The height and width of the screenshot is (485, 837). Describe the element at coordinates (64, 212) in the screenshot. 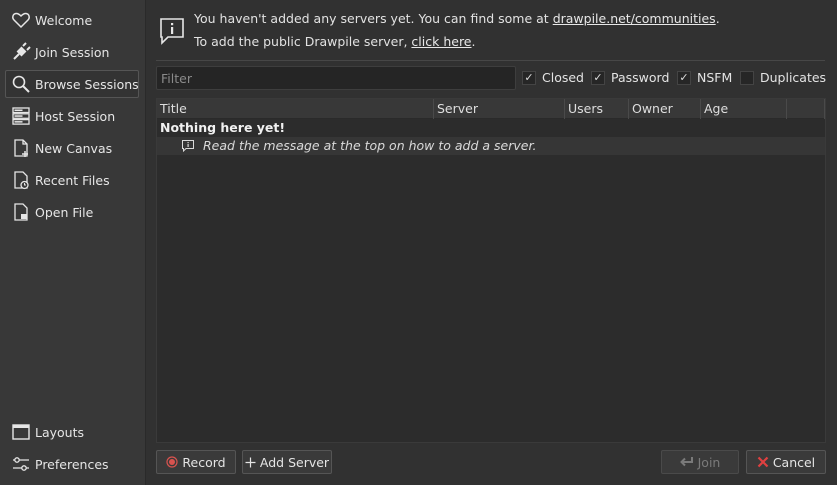

I see `sidebar-item-label: Open File` at that location.